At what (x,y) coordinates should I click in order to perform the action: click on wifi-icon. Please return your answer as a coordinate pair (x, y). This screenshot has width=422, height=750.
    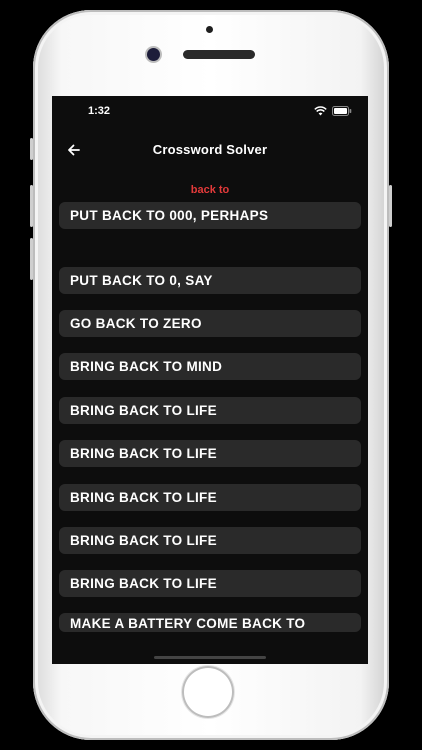
    Looking at the image, I should click on (320, 111).